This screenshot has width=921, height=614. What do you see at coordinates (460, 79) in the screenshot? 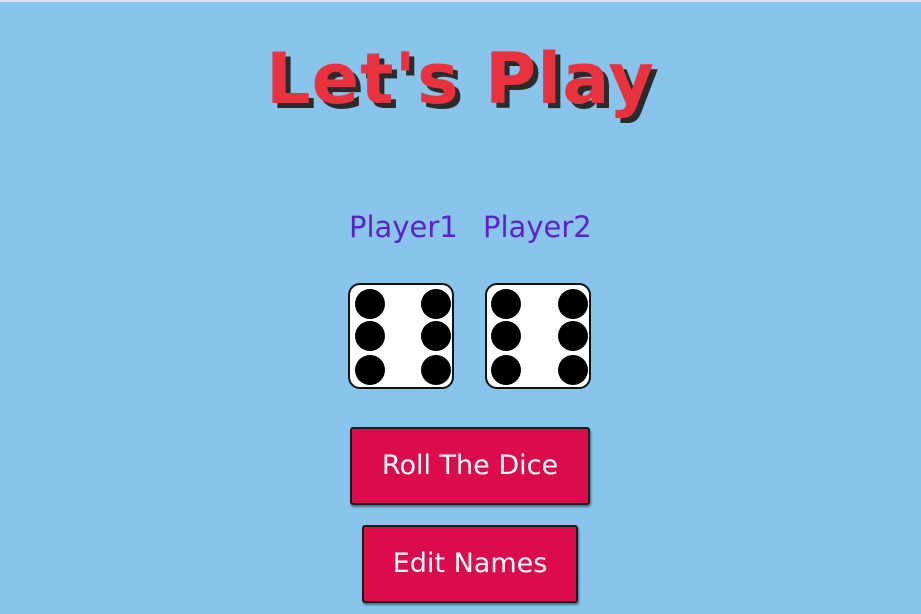
I see `page-title: Let's Play` at bounding box center [460, 79].